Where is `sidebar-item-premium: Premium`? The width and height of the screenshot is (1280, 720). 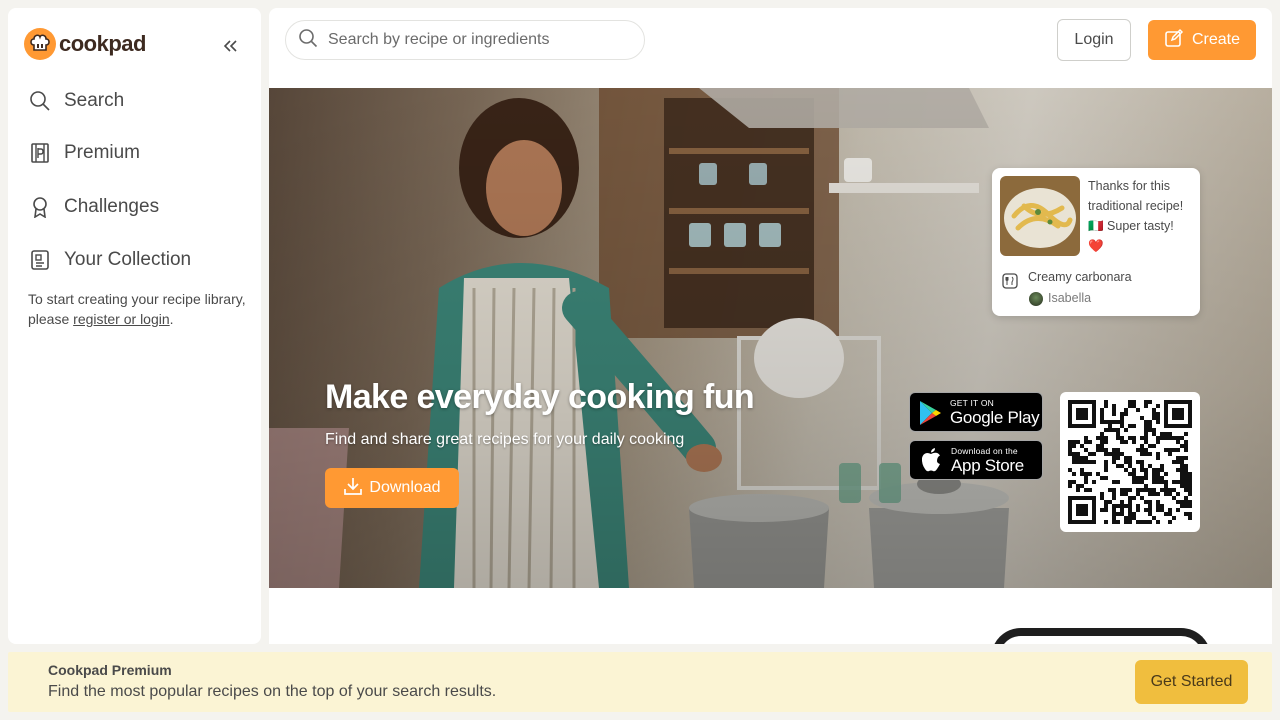
sidebar-item-premium: Premium is located at coordinates (84, 153).